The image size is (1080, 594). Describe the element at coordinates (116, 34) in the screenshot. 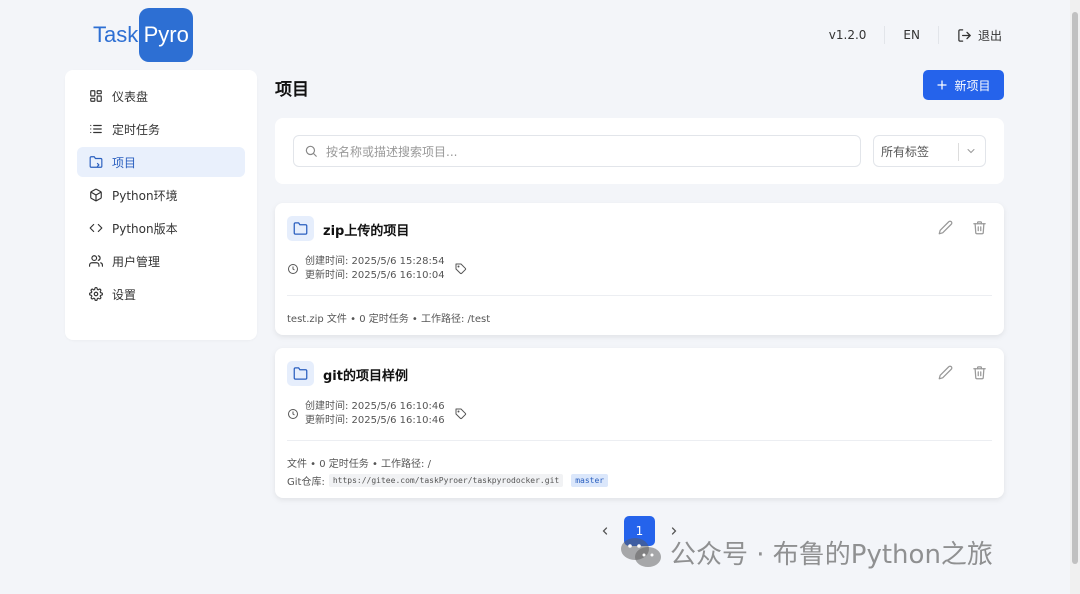

I see `logo-text-task: Task` at that location.